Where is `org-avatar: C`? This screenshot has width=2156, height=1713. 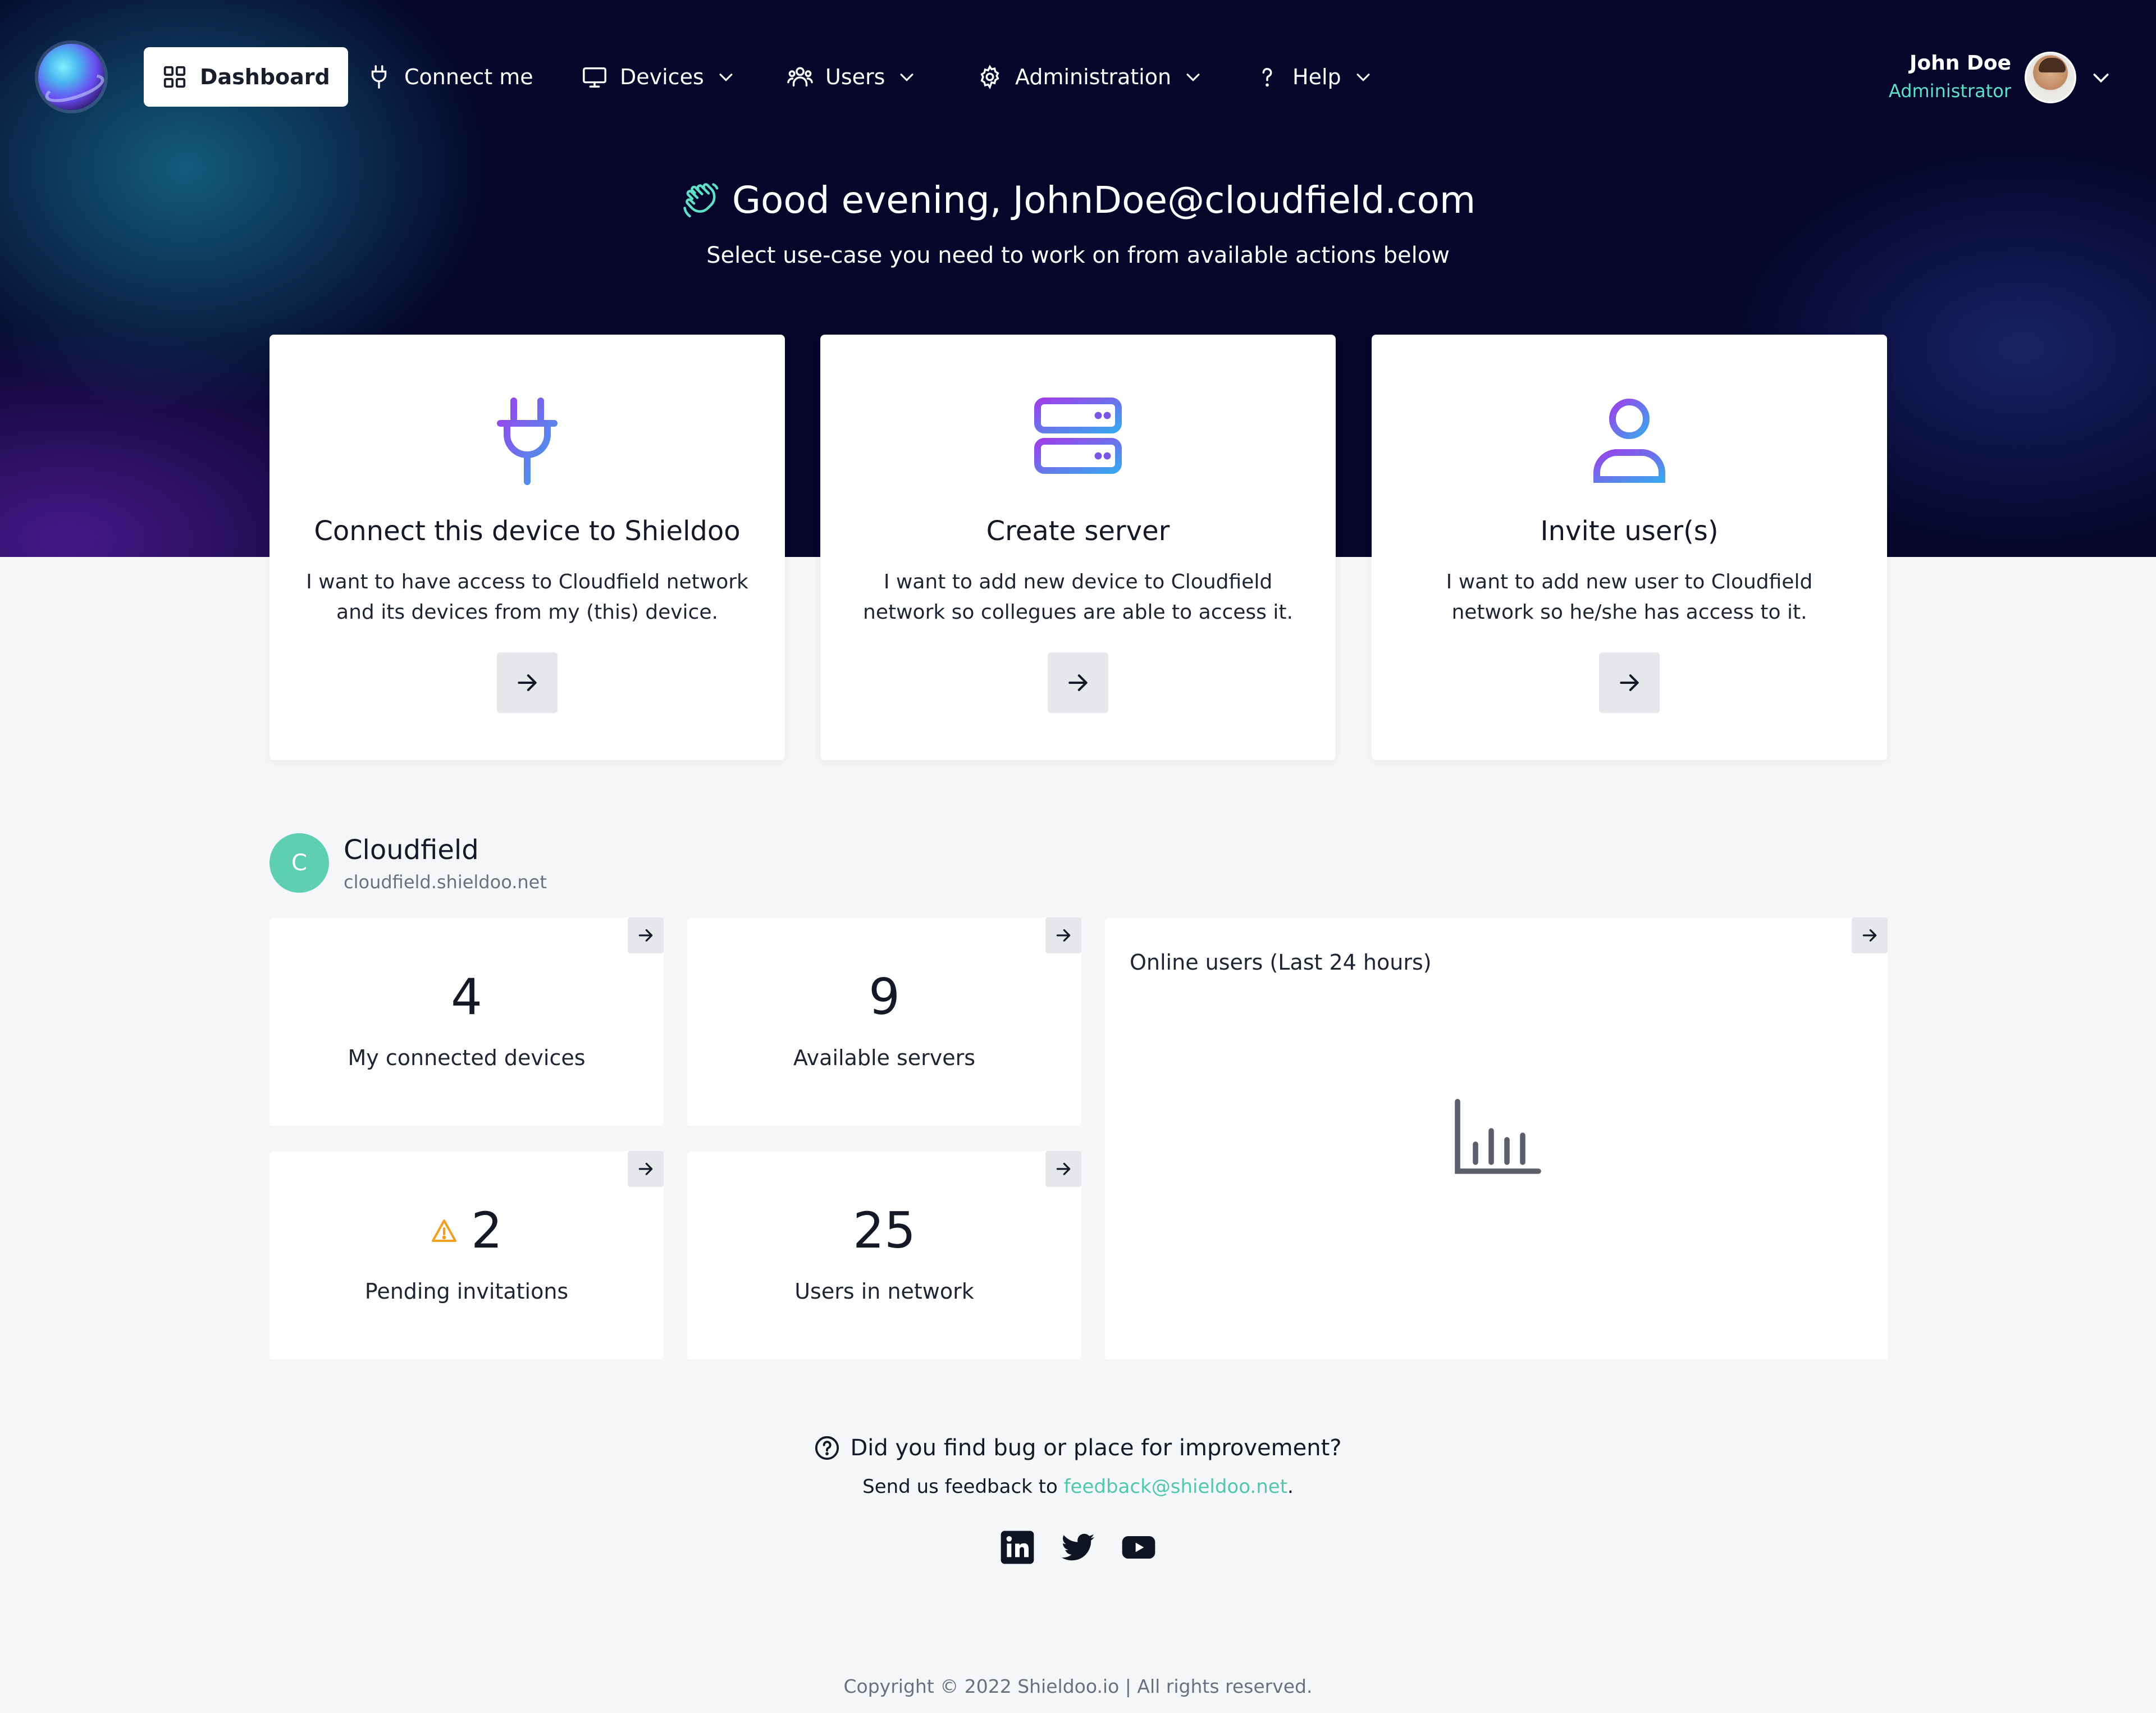 org-avatar: C is located at coordinates (299, 863).